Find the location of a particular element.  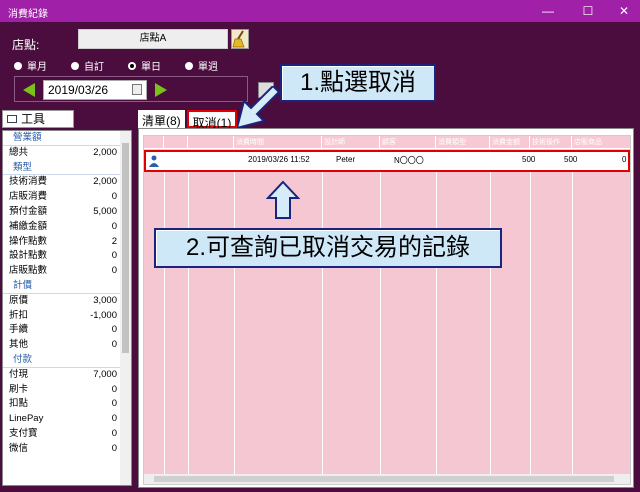

summary-label: 微信 is located at coordinates (19, 448).